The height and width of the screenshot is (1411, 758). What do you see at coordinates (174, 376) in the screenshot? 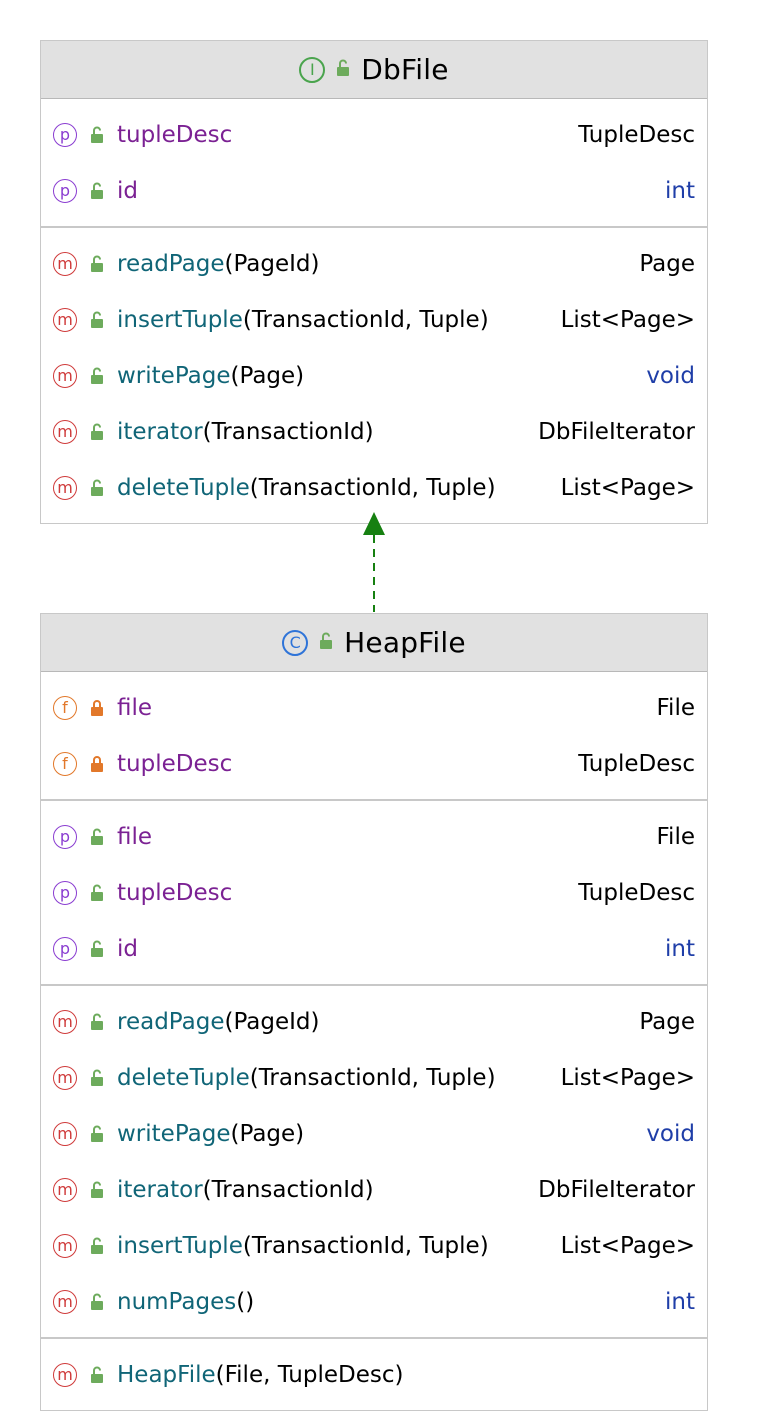
I see `member-name: writePage` at bounding box center [174, 376].